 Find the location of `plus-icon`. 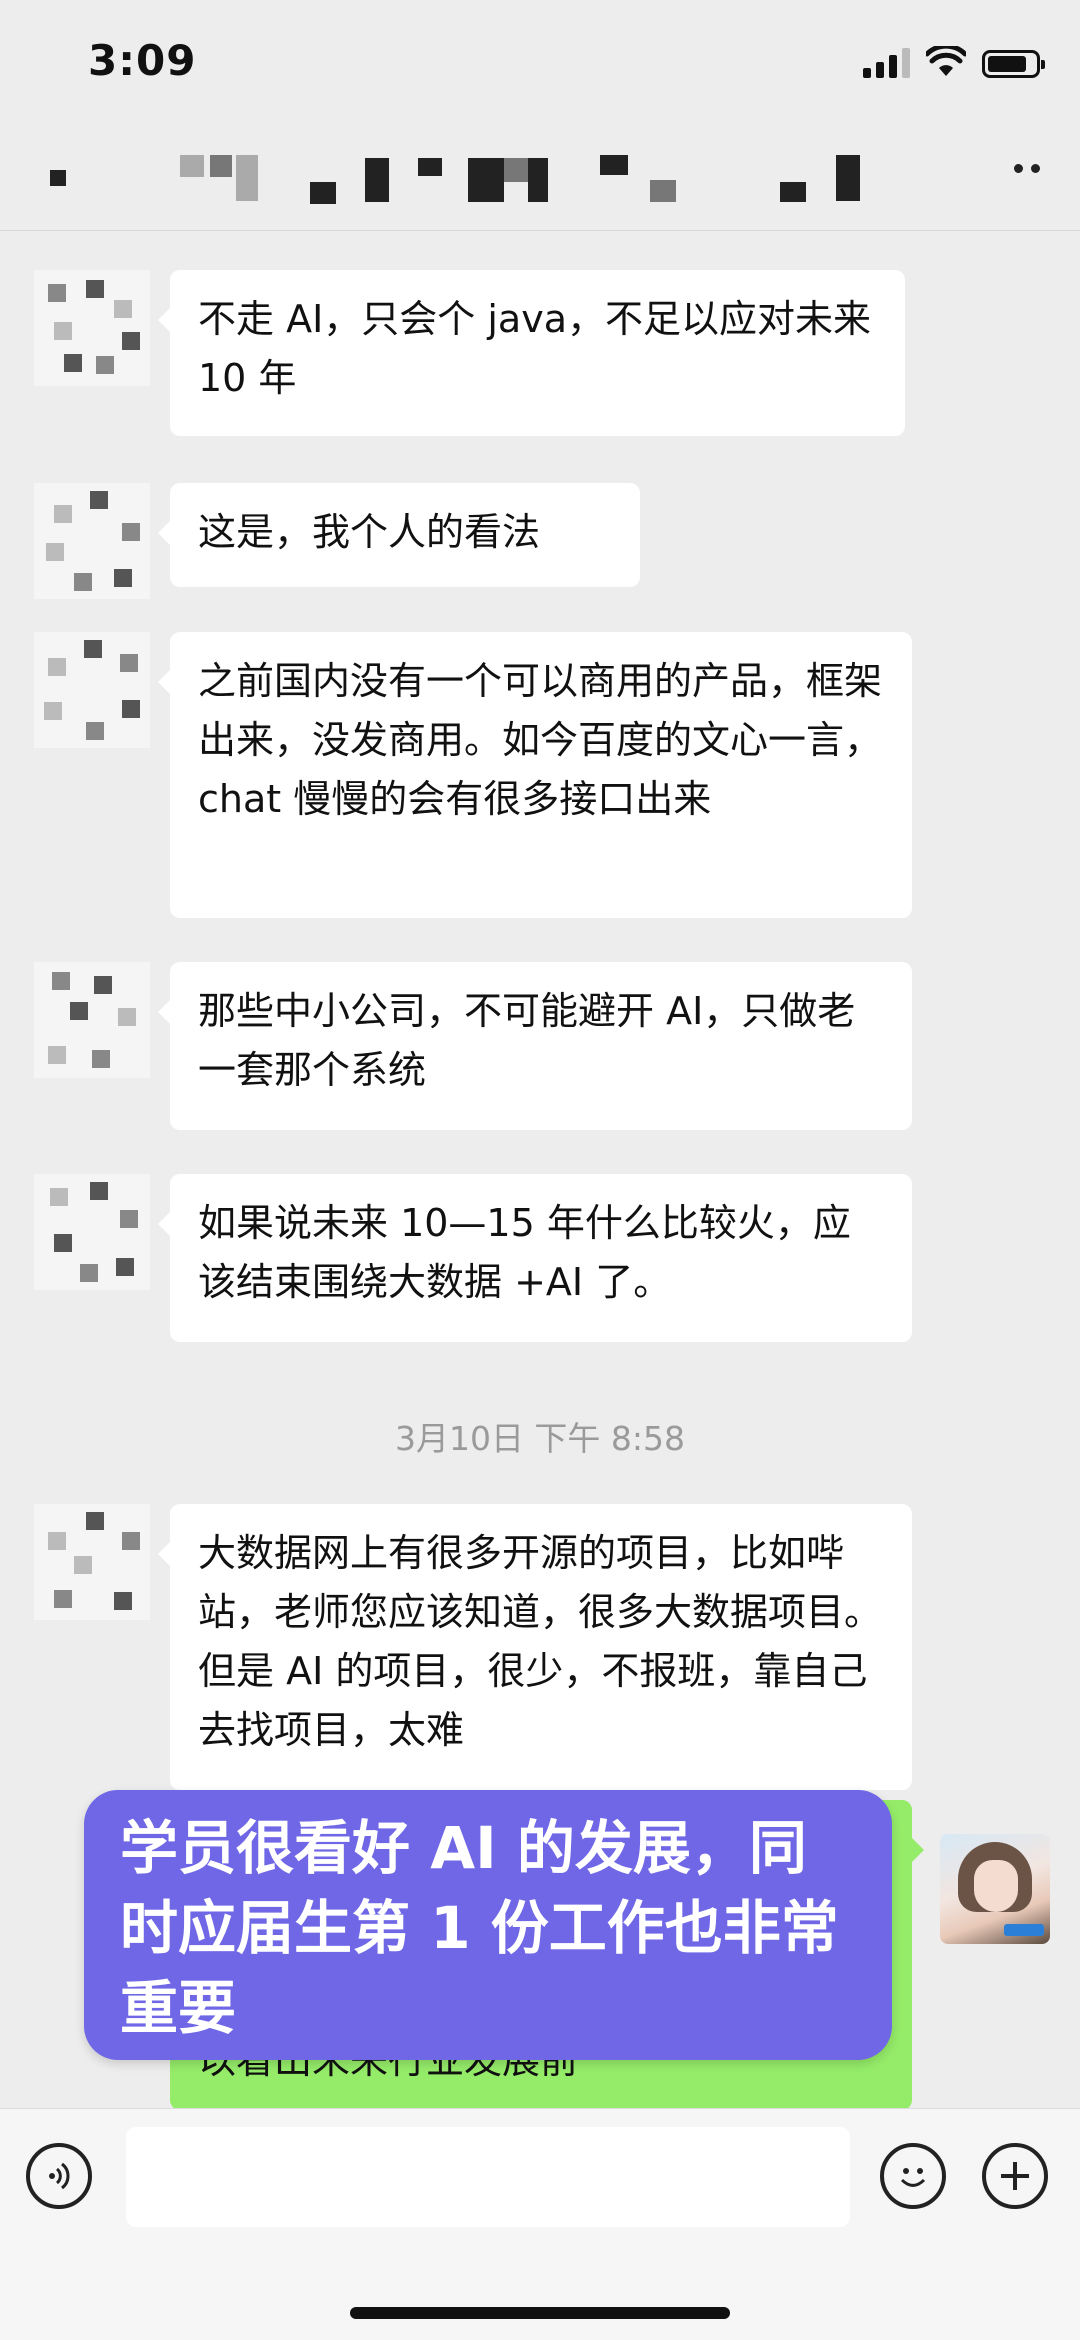

plus-icon is located at coordinates (1015, 2176).